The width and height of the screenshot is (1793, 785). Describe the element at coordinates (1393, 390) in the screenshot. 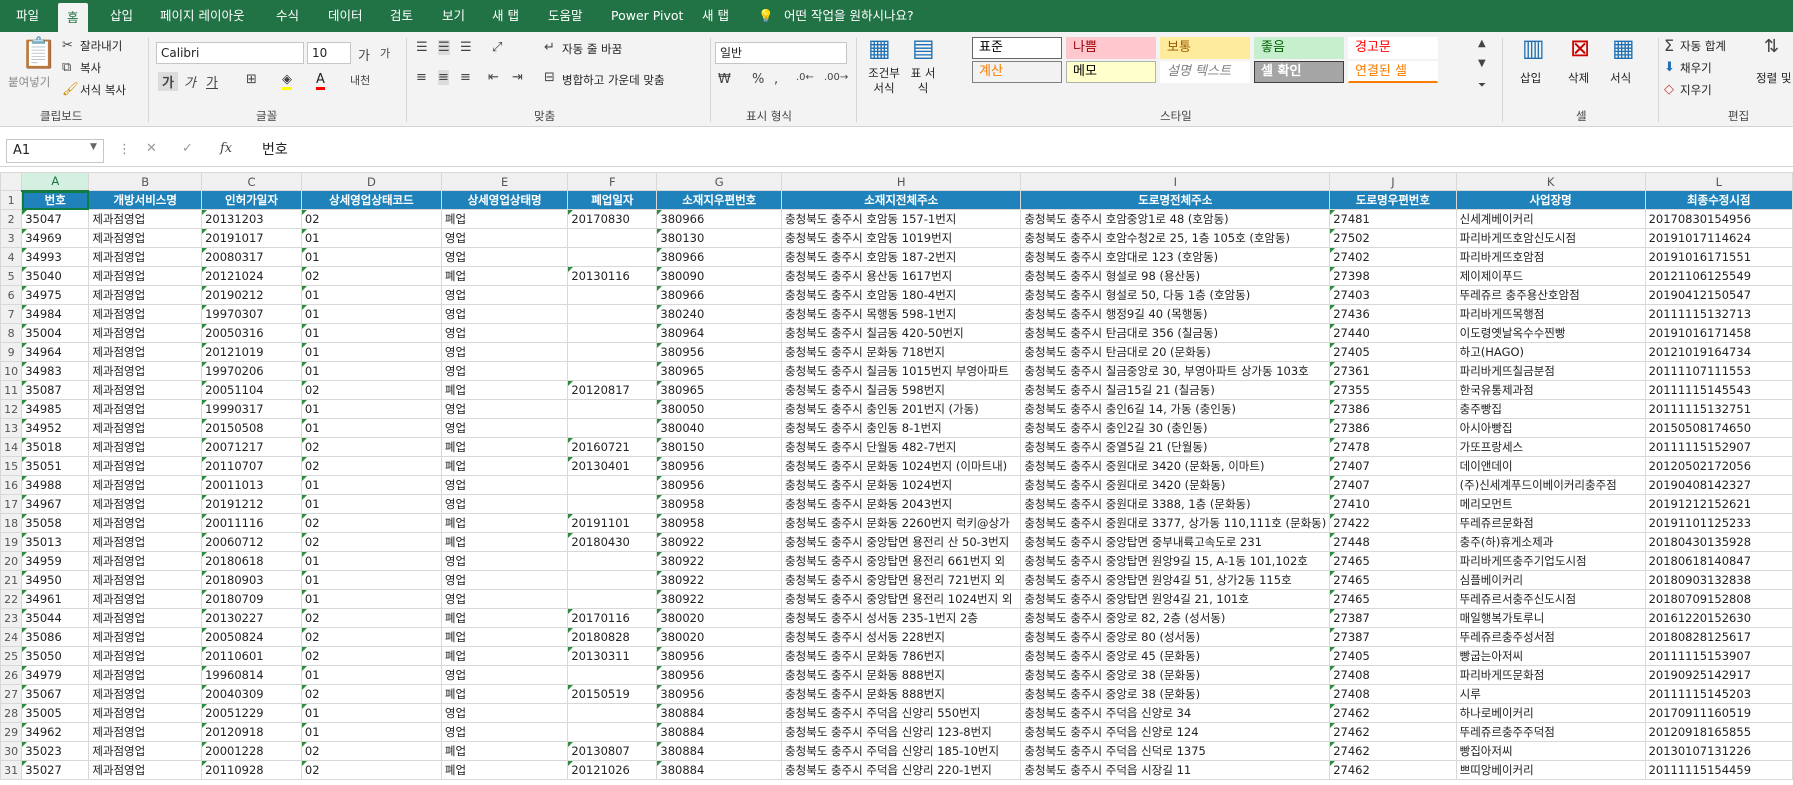

I see `cell: 27355` at that location.